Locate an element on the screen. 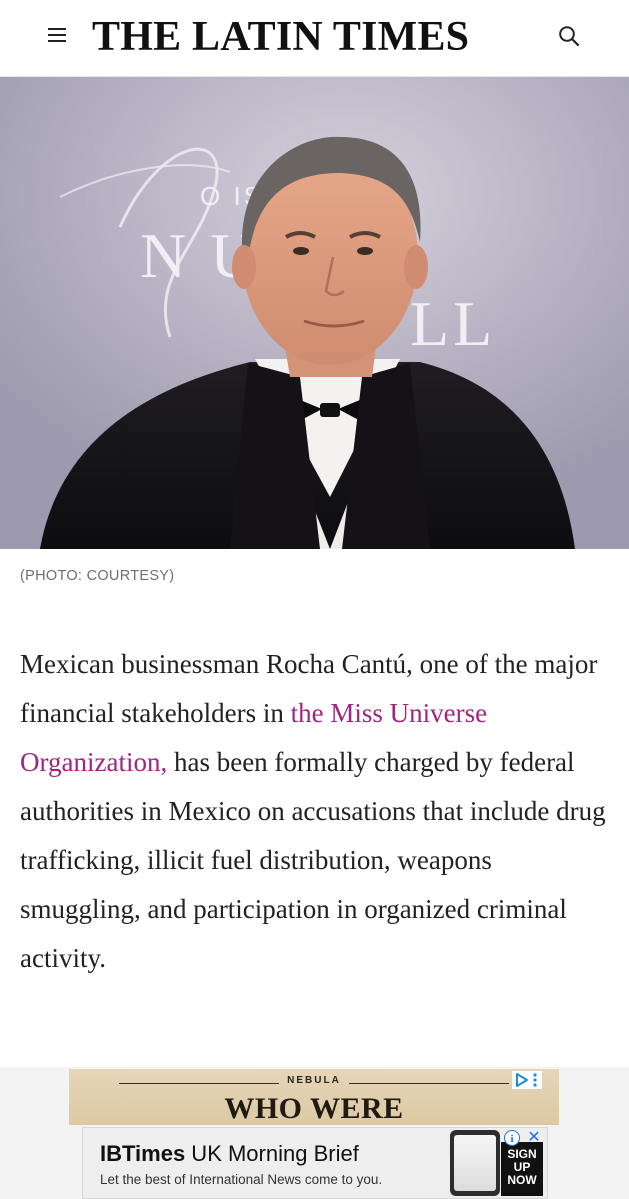  ad-headline: WHO WERE is located at coordinates (314, 1108).